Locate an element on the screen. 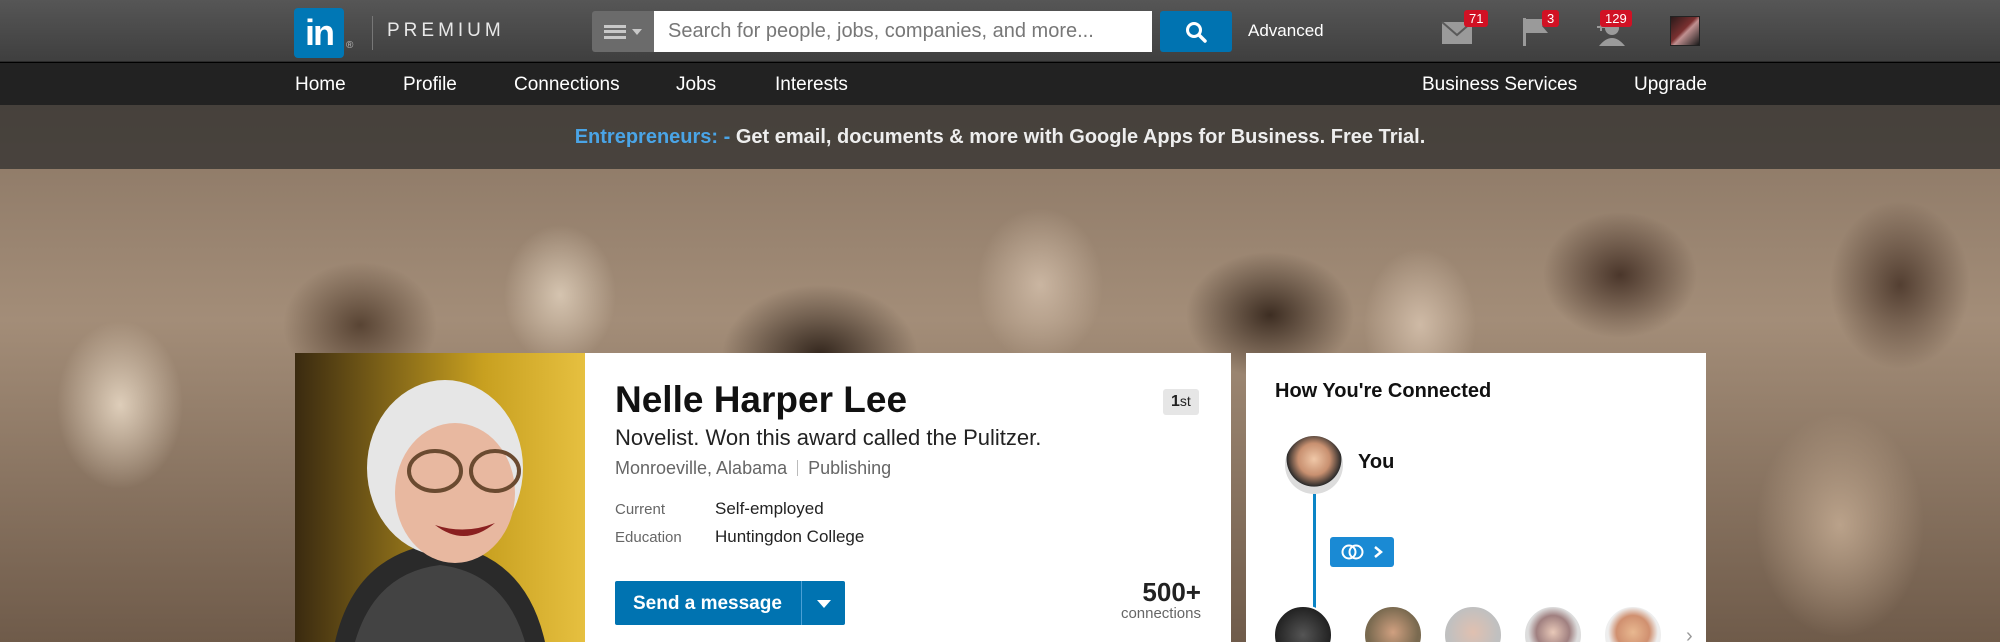 This screenshot has width=2000, height=642. location-link: Monroeville, Alabama is located at coordinates (701, 468).